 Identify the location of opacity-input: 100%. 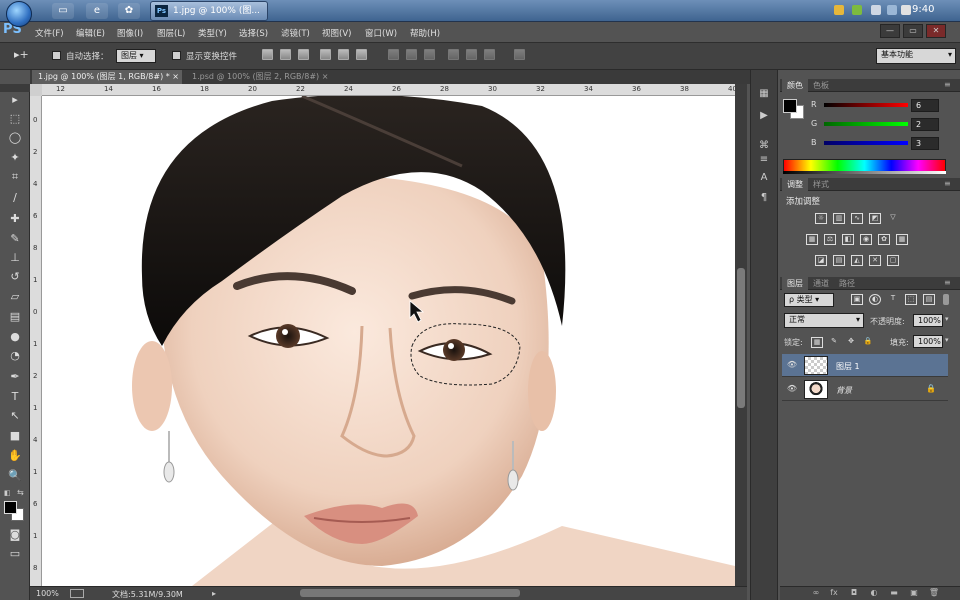
(928, 320).